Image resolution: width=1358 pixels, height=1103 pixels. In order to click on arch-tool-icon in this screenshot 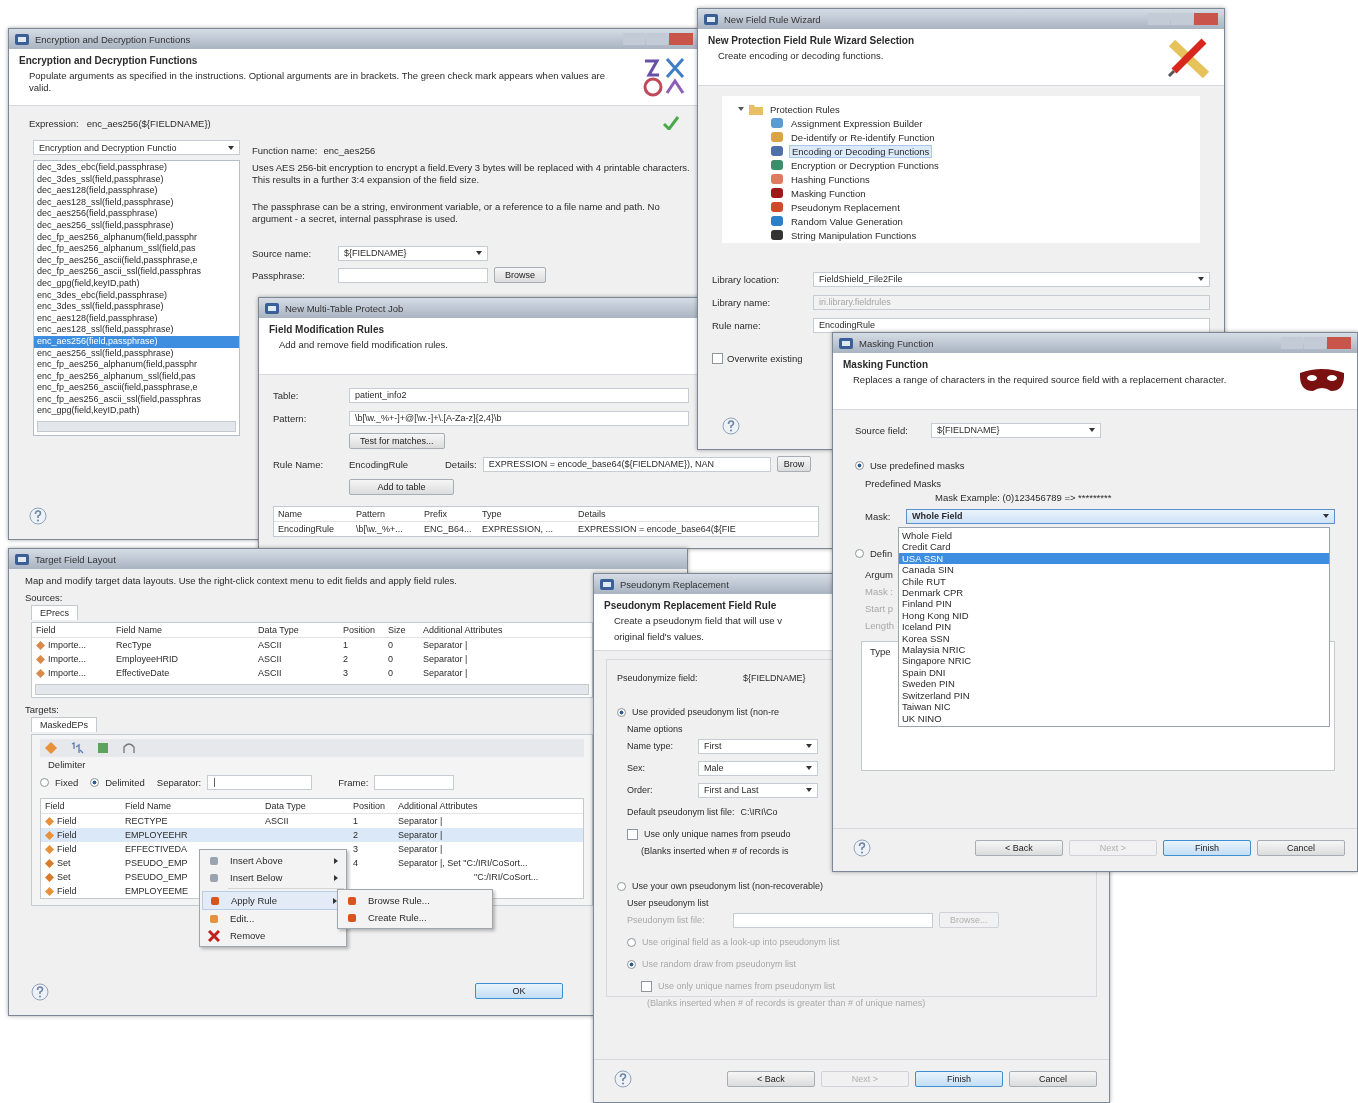, I will do `click(129, 748)`.